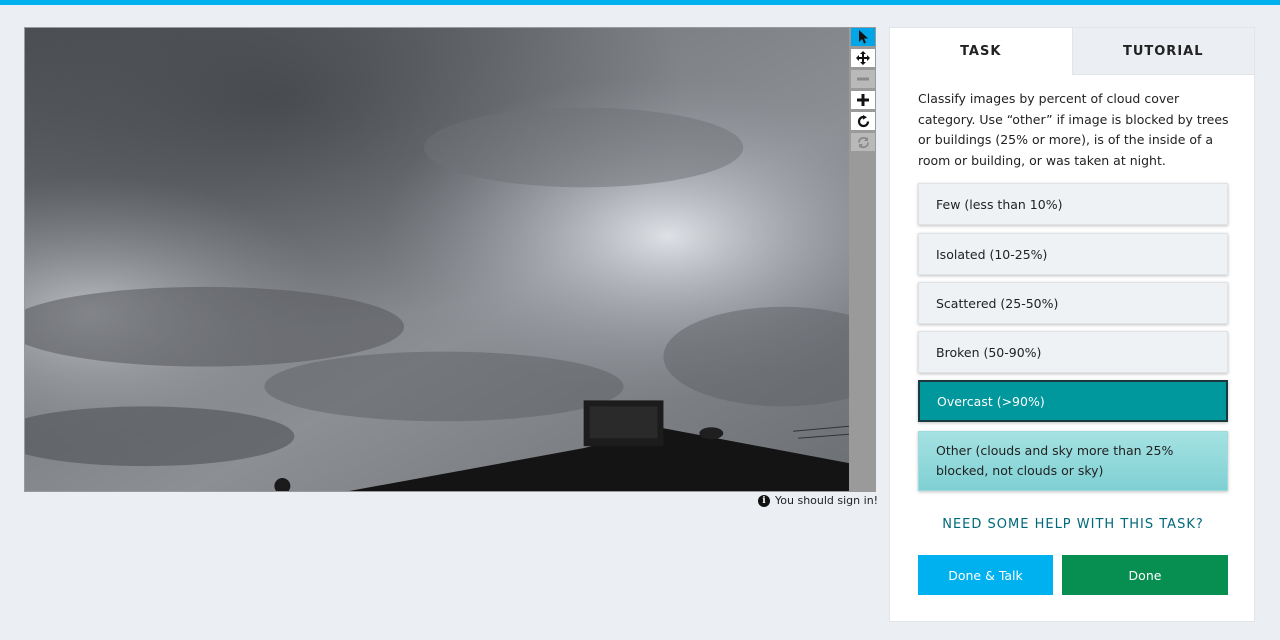  What do you see at coordinates (863, 121) in the screenshot?
I see `rotate-icon` at bounding box center [863, 121].